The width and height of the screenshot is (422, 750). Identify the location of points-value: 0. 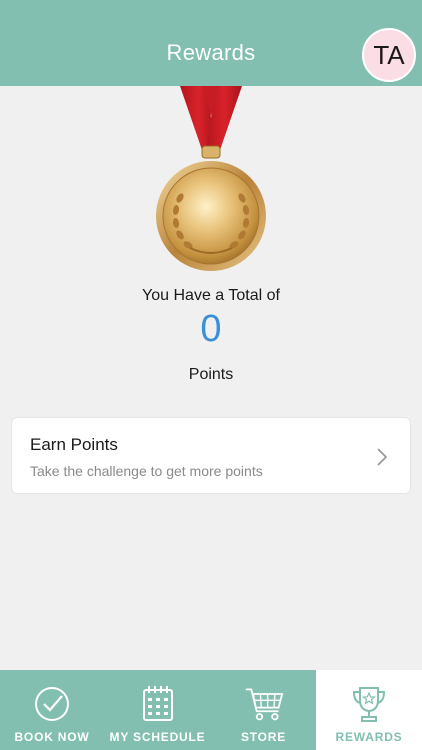
(211, 329).